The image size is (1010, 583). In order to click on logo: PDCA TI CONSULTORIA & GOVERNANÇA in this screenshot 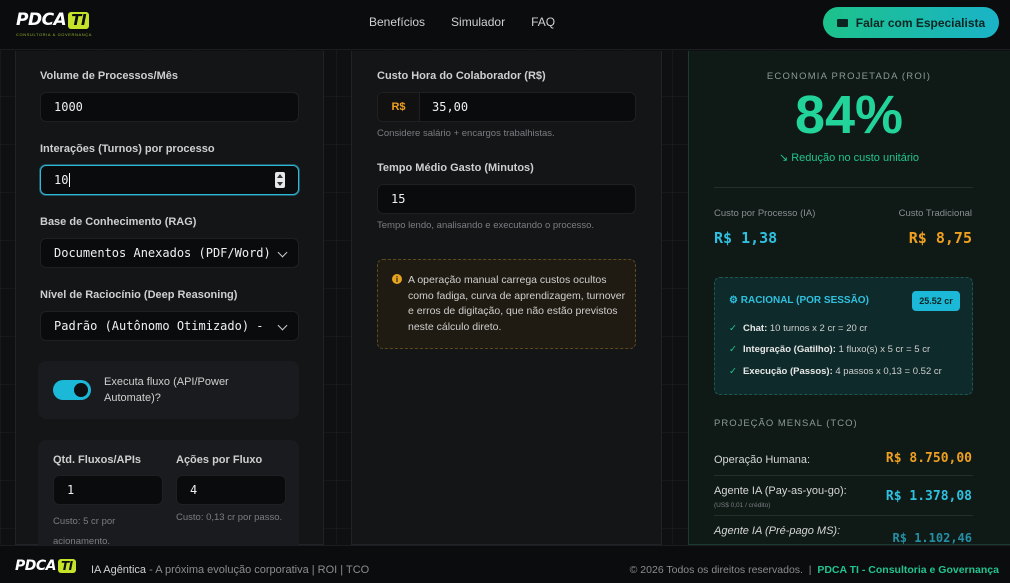, I will do `click(58, 23)`.